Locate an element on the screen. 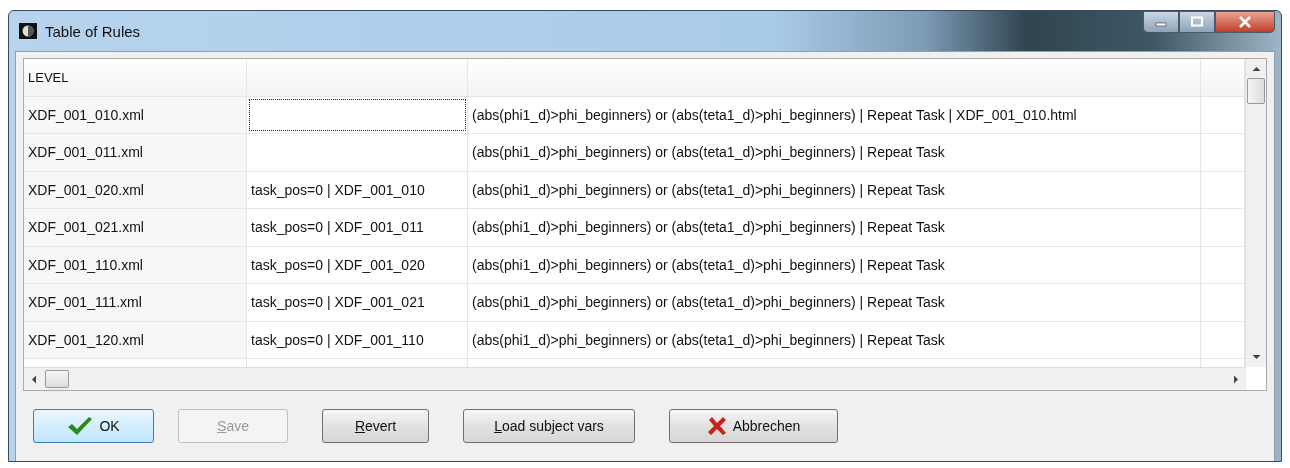  minimize-button is located at coordinates (1161, 22).